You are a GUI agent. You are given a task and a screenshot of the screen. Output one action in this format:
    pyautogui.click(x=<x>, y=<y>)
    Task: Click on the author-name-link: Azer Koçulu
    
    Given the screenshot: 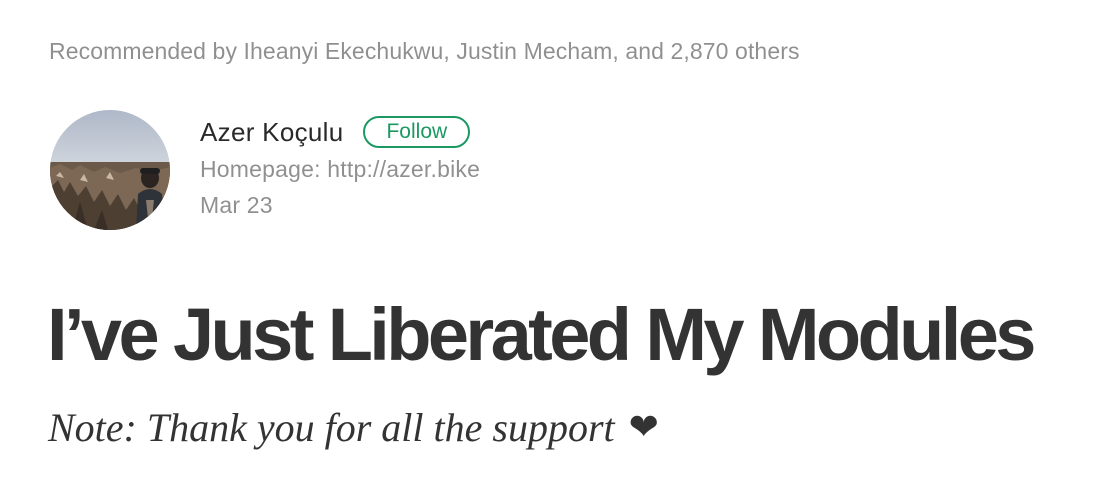 What is the action you would take?
    pyautogui.click(x=271, y=132)
    